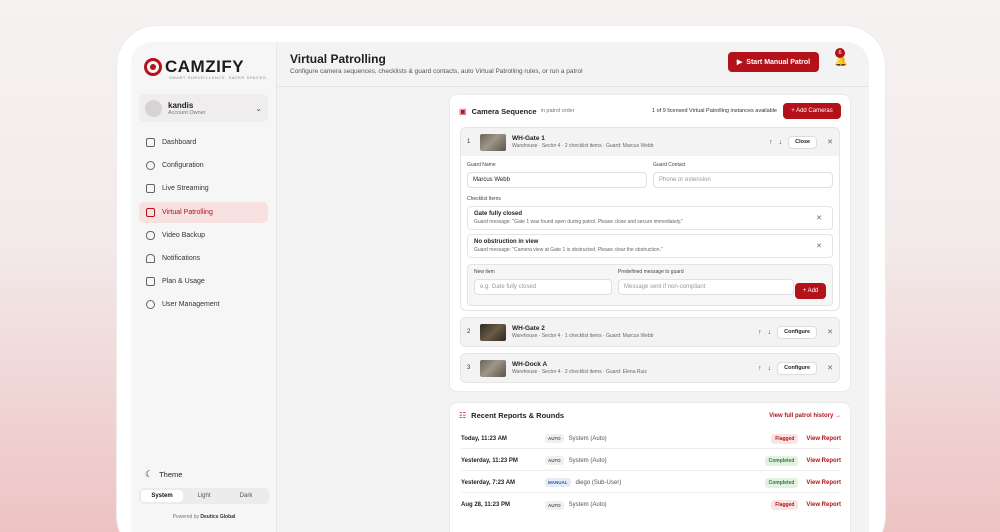 The height and width of the screenshot is (532, 1000). Describe the element at coordinates (153, 108) in the screenshot. I see `avatar` at that location.